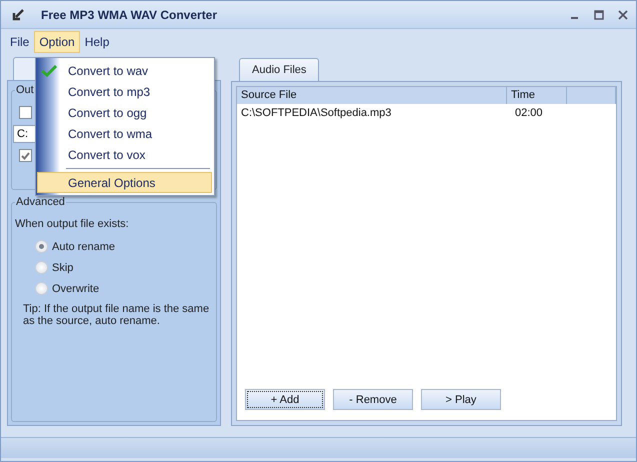 The image size is (637, 462). What do you see at coordinates (40, 202) in the screenshot?
I see `group-title: Advanced` at bounding box center [40, 202].